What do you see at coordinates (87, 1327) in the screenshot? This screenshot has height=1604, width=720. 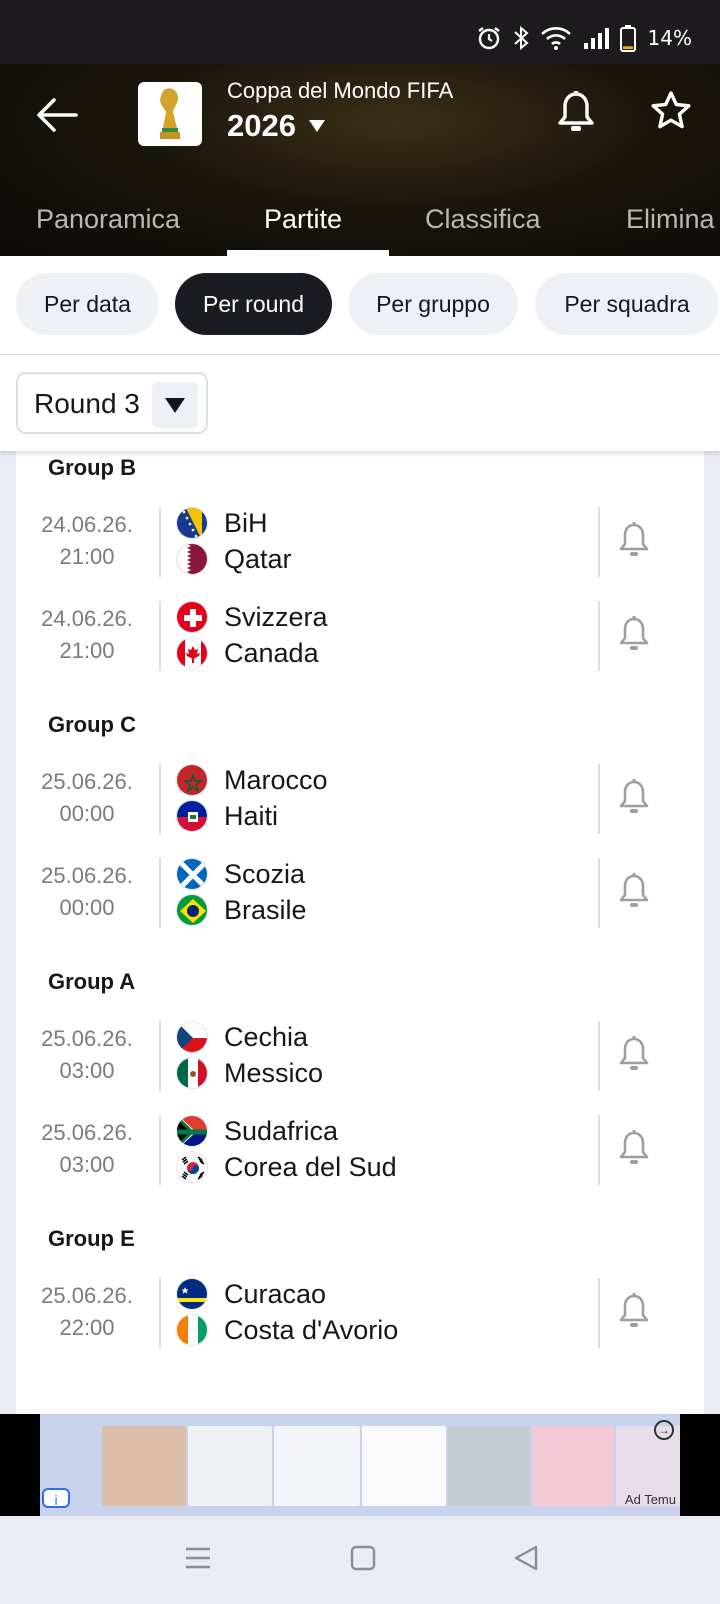 I see `match-time: 22:00` at bounding box center [87, 1327].